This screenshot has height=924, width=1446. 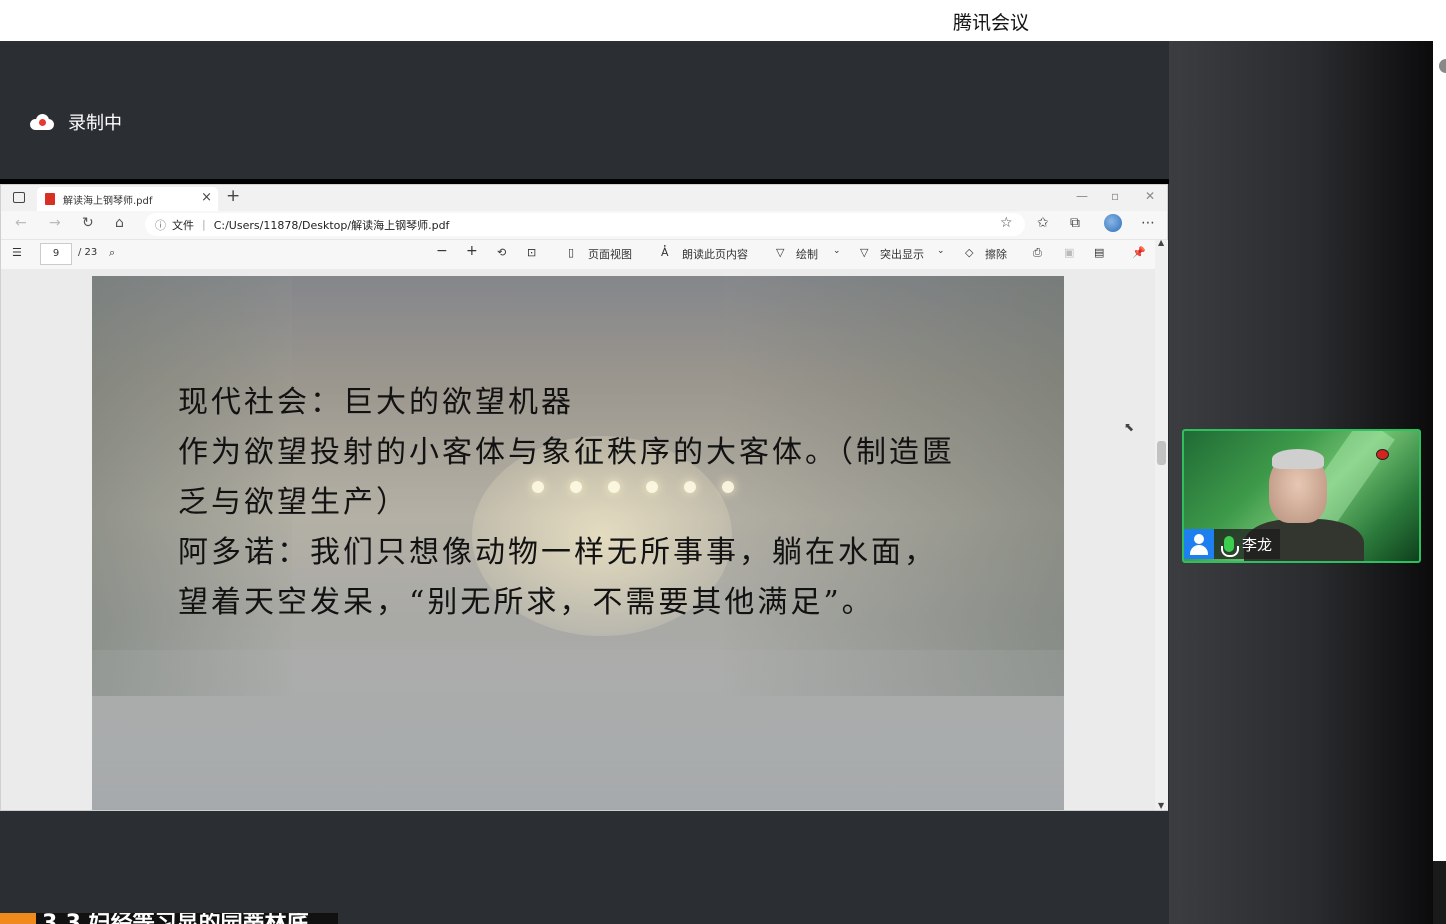 I want to click on app-titlebar: 腾讯会议, so click(x=723, y=20).